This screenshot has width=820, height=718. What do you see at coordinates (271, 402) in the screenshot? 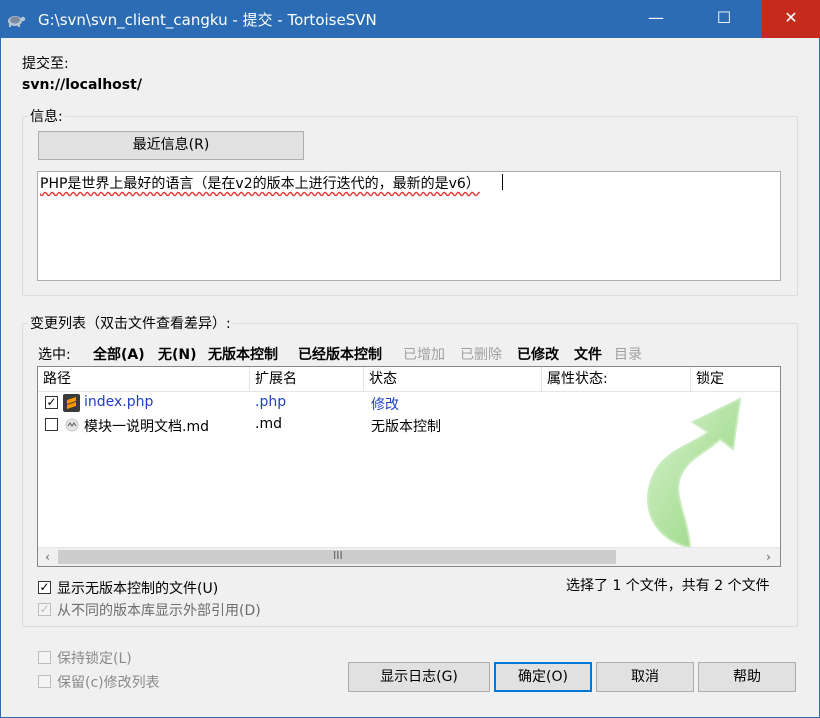
I see `row-extension: .php` at bounding box center [271, 402].